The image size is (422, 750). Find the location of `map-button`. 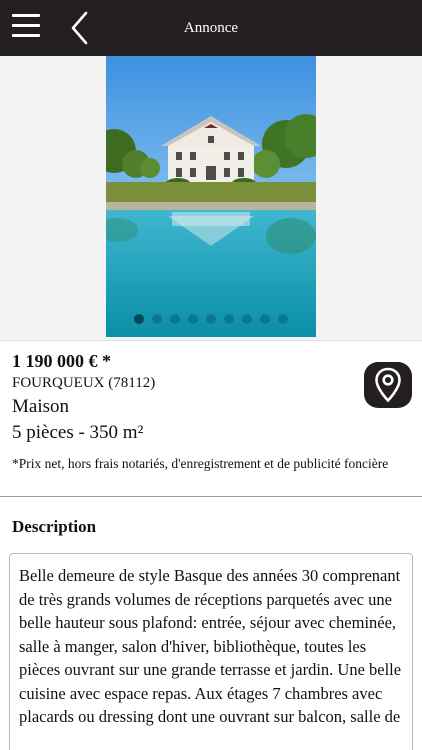

map-button is located at coordinates (388, 385).